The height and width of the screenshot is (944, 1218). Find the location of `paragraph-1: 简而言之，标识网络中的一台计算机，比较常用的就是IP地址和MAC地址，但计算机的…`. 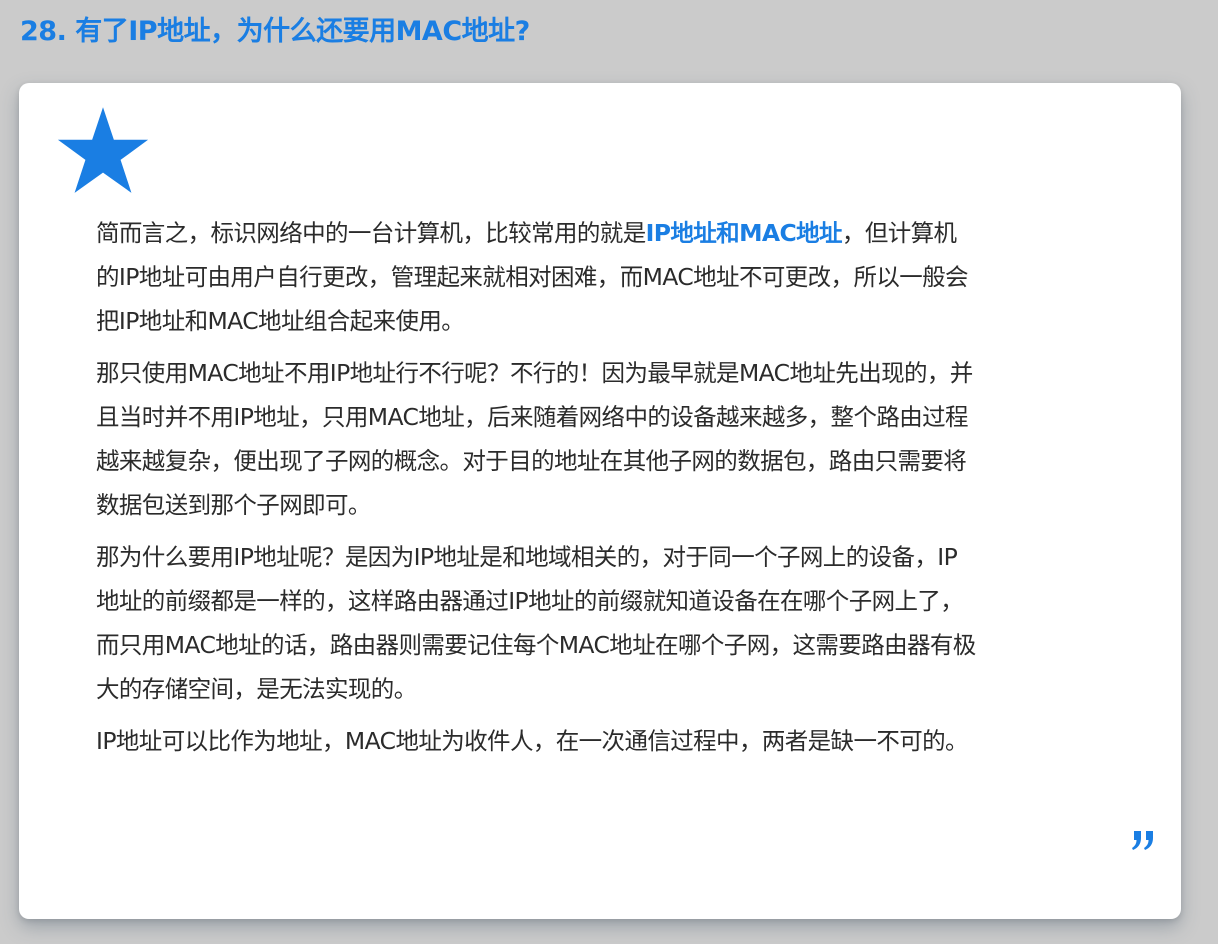

paragraph-1: 简而言之，标识网络中的一台计算机，比较常用的就是IP地址和MAC地址，但计算机的… is located at coordinates (536, 277).